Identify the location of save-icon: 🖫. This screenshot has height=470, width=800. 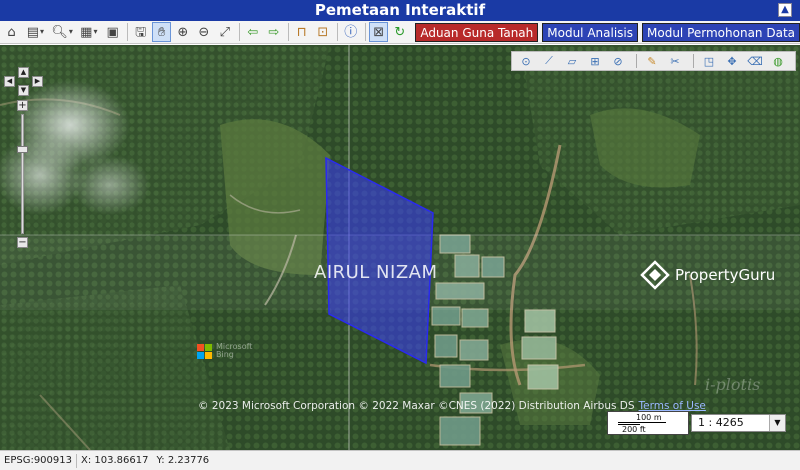
(140, 32).